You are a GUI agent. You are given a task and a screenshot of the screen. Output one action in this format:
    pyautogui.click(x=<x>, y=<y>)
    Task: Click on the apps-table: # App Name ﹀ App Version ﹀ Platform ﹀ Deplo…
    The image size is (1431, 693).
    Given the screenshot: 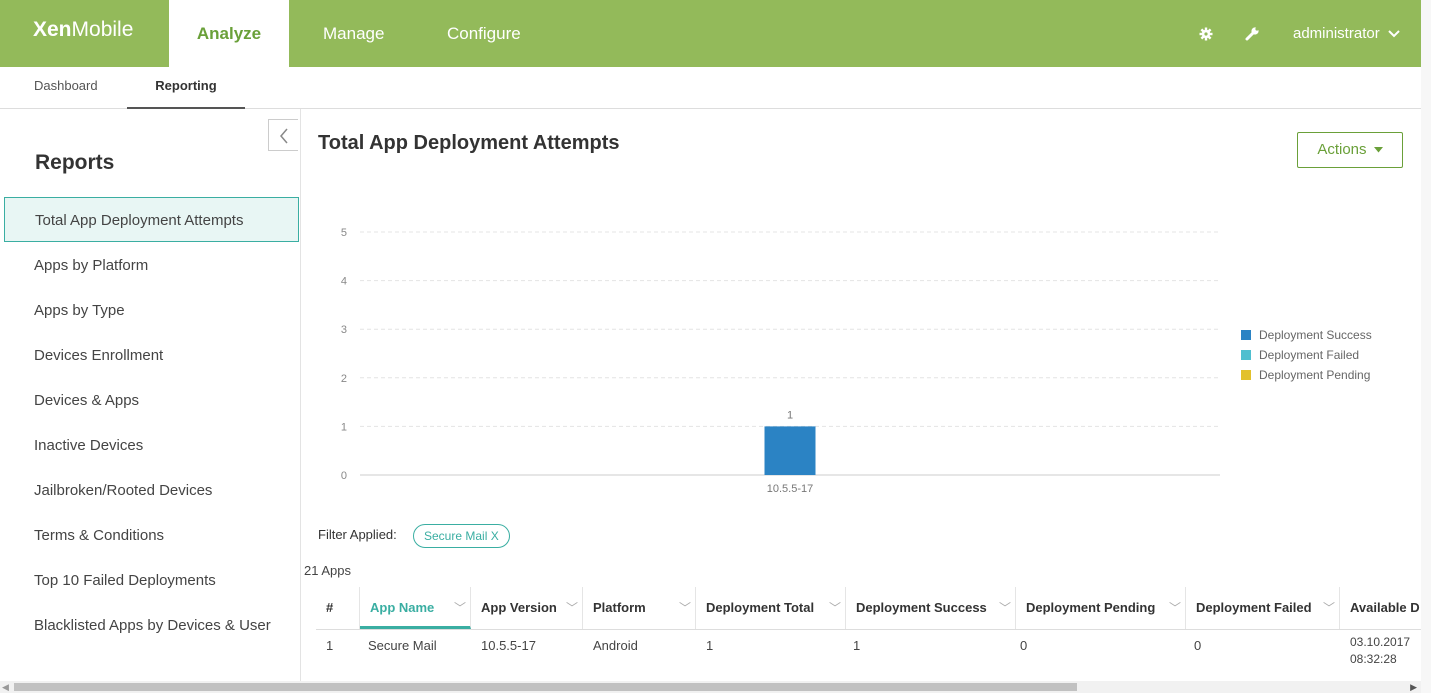 What is the action you would take?
    pyautogui.click(x=868, y=634)
    